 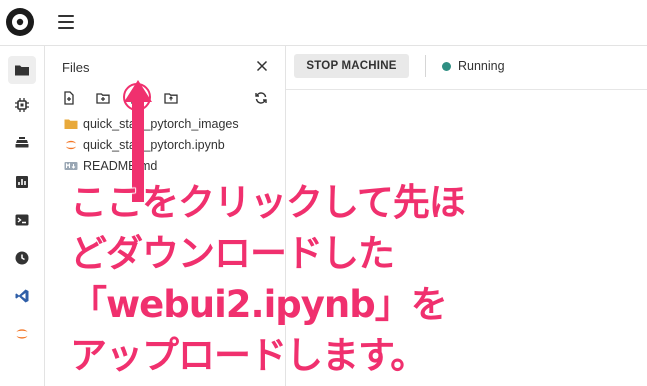 I want to click on refresh-button, so click(x=261, y=98).